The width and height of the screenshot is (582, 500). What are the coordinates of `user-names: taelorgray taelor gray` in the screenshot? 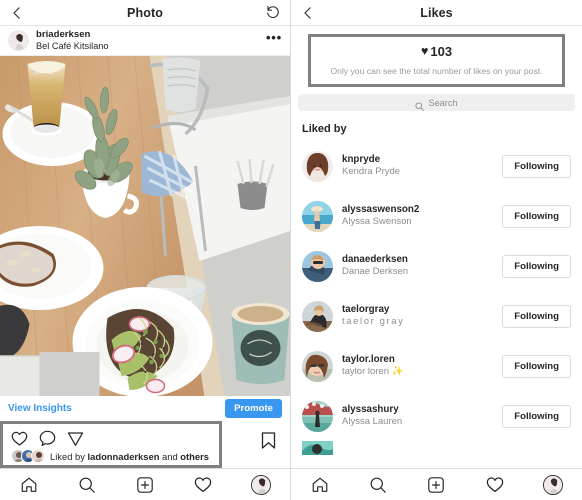 It's located at (373, 316).